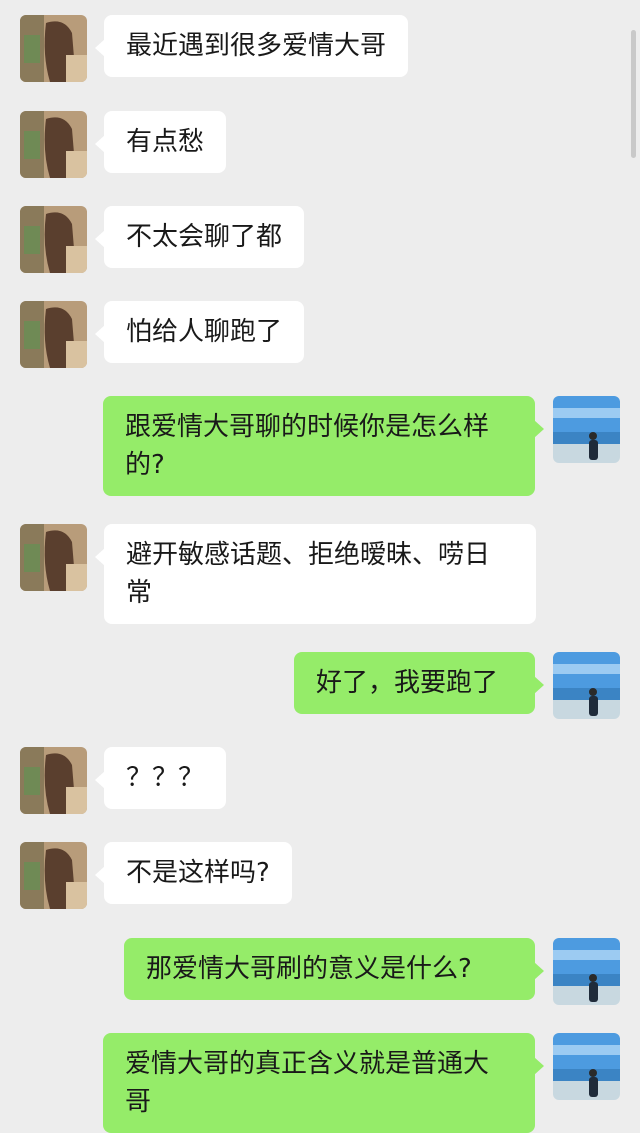 Image resolution: width=640 pixels, height=1133 pixels. Describe the element at coordinates (193, 873) in the screenshot. I see `message-bubble-incoming: 不是这样吗?` at that location.